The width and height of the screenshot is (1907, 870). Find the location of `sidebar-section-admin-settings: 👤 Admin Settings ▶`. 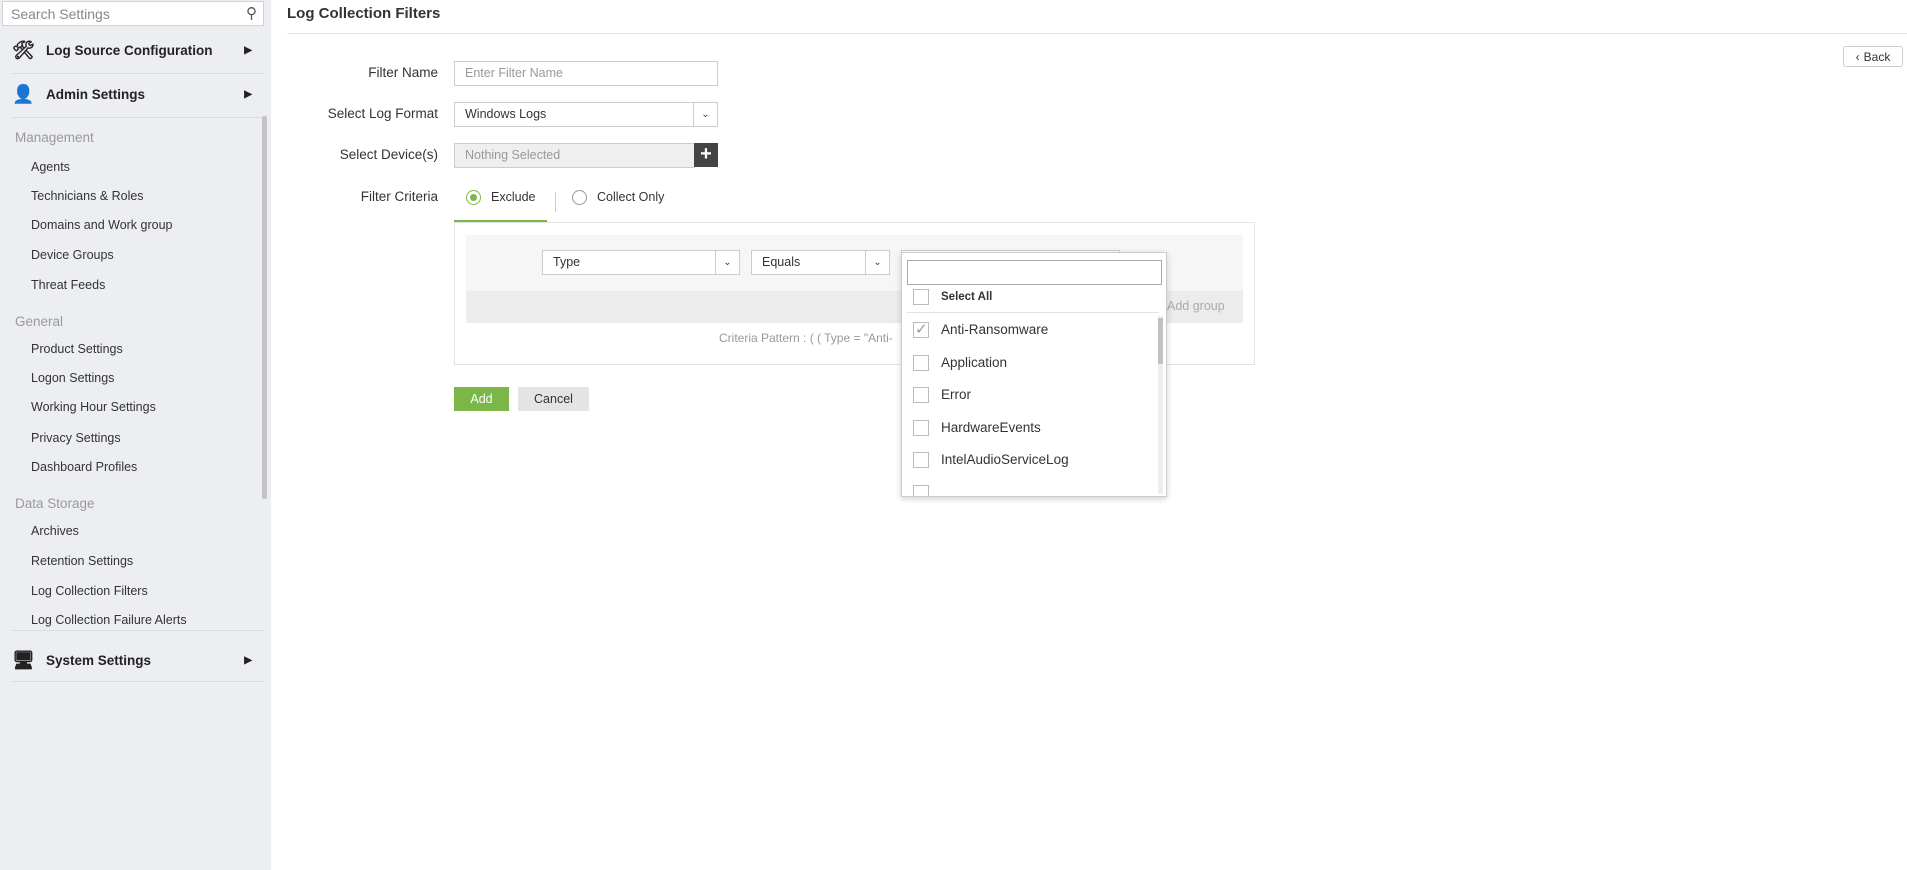

sidebar-section-admin-settings: 👤 Admin Settings ▶ is located at coordinates (138, 94).